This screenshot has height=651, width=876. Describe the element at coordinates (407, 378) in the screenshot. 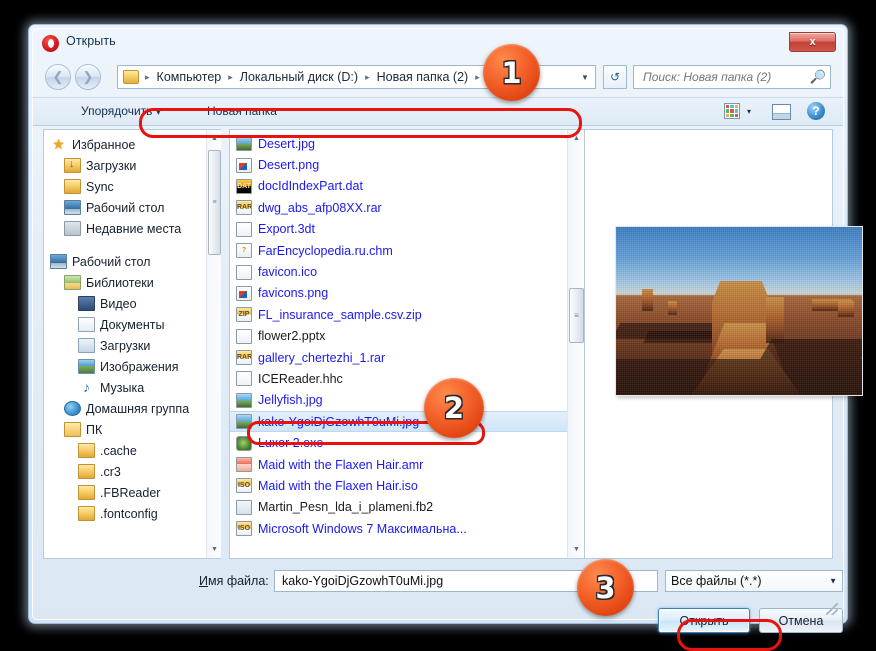

I see `file-row: ICEReader.hhc` at that location.